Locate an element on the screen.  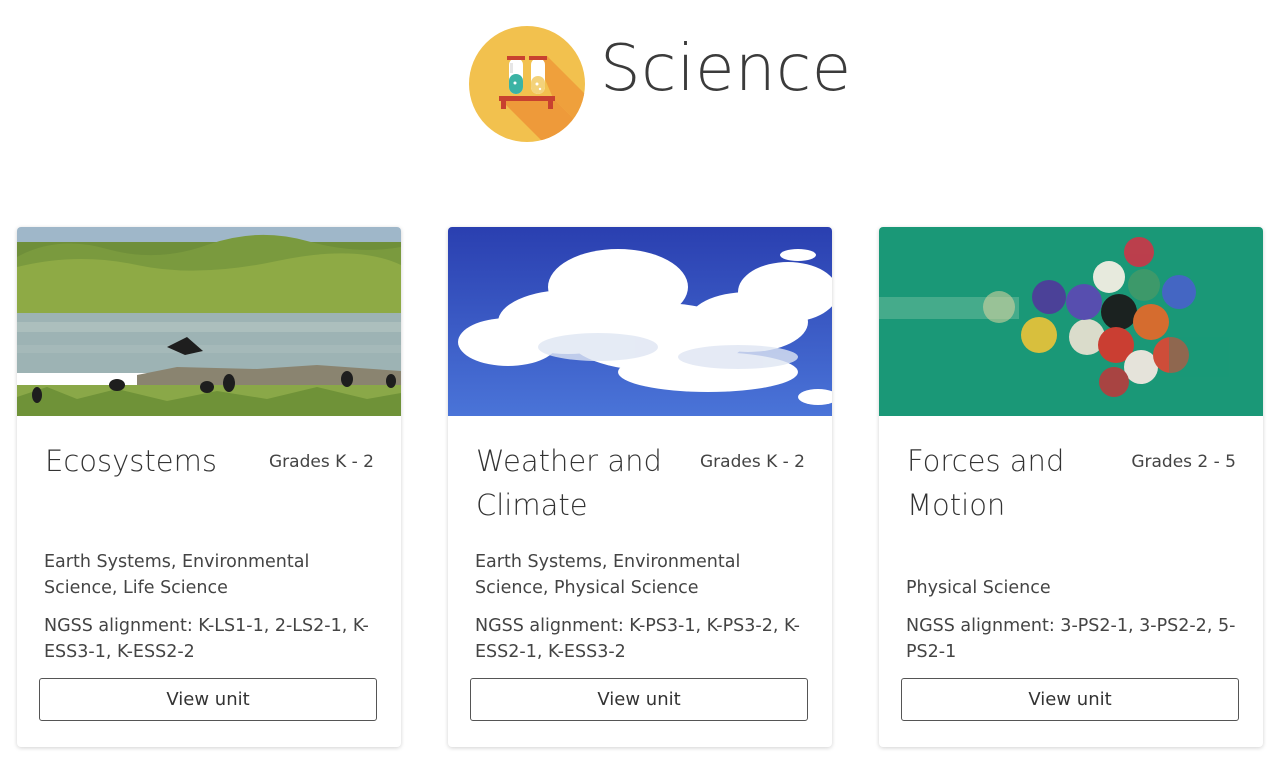
grade-range: Grades 2 - 5 is located at coordinates (1183, 462).